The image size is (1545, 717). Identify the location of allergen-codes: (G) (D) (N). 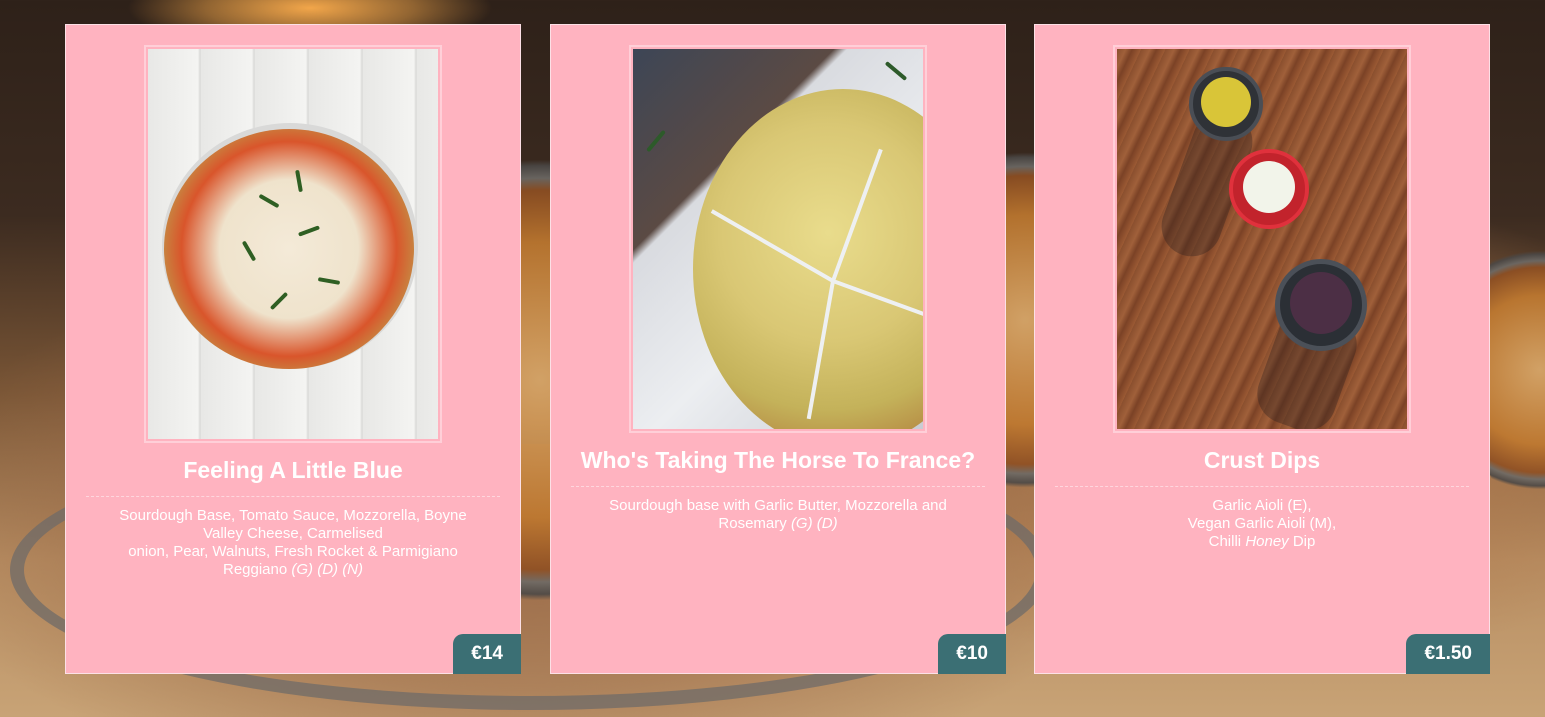
(327, 569).